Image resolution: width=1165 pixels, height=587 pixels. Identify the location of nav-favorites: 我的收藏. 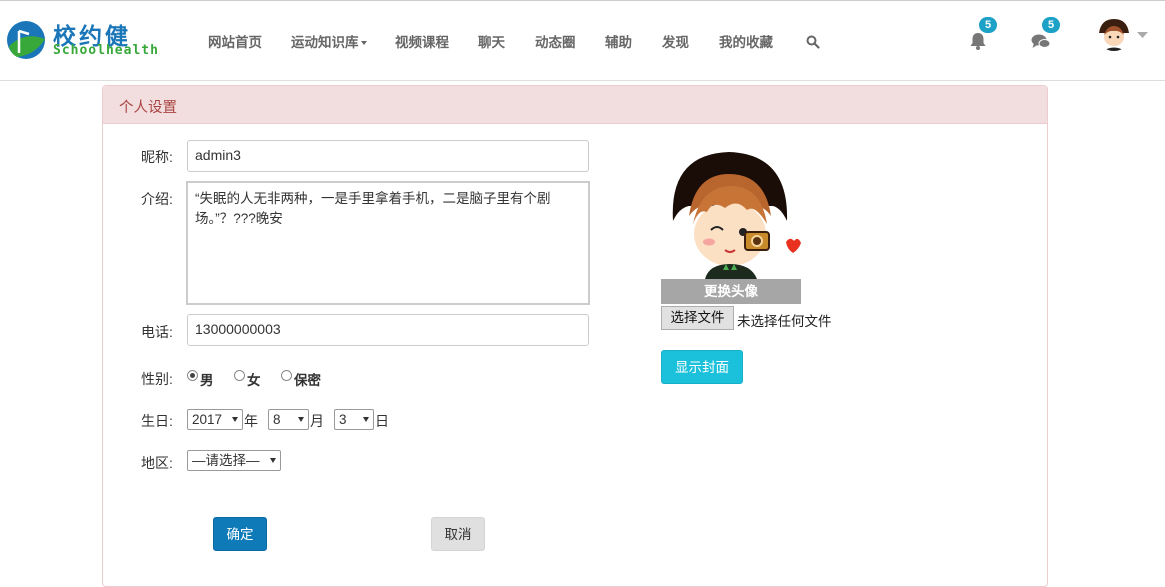
(746, 41).